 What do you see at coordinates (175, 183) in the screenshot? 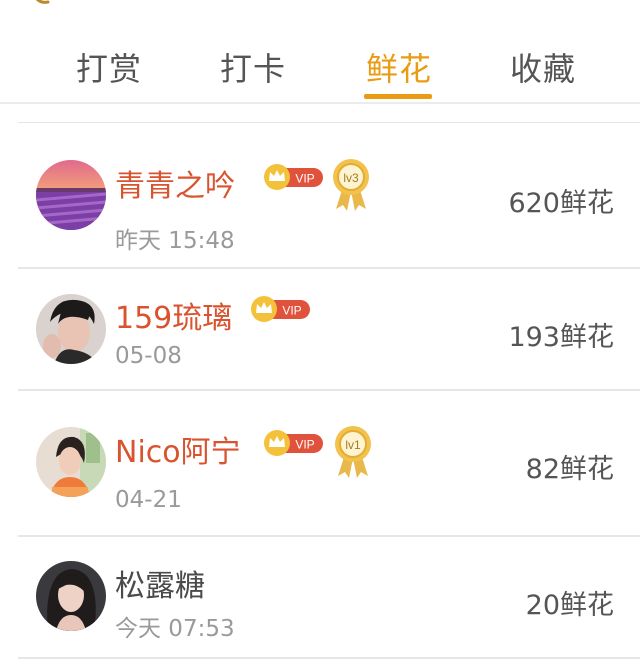
I see `user-name: 青青之吟` at bounding box center [175, 183].